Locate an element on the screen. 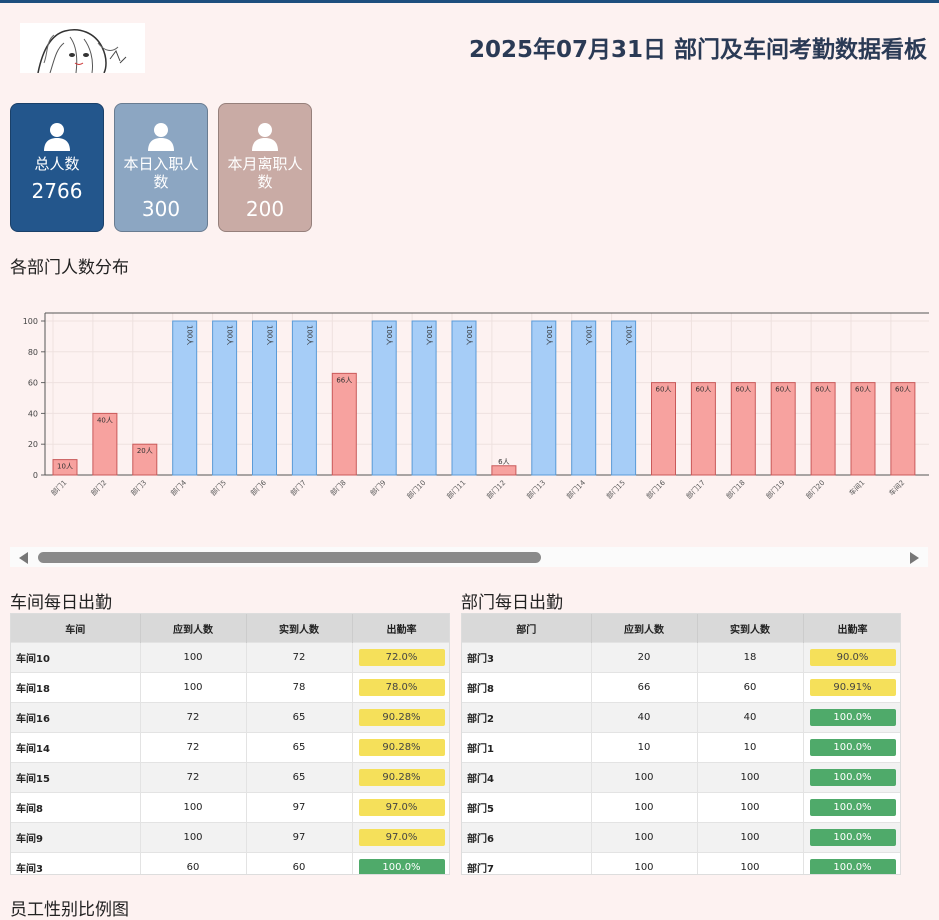 Image resolution: width=939 pixels, height=920 pixels. bar-data-label: 66人 is located at coordinates (344, 380).